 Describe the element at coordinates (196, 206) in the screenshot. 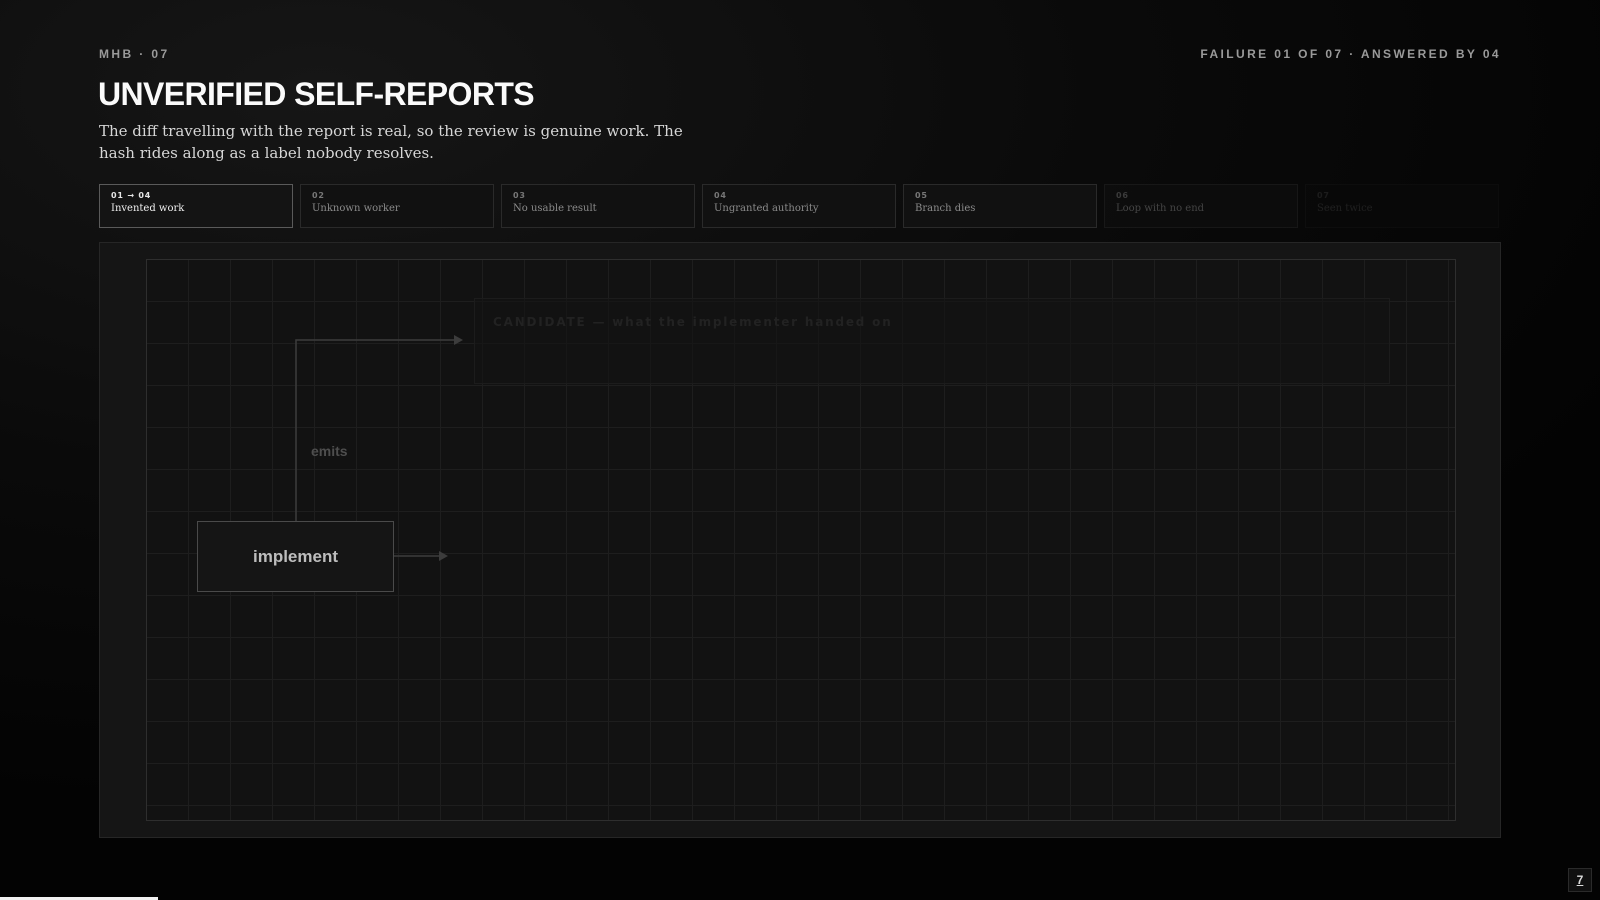

I see `tab-invented-work: 01 → 04 Invented work` at that location.